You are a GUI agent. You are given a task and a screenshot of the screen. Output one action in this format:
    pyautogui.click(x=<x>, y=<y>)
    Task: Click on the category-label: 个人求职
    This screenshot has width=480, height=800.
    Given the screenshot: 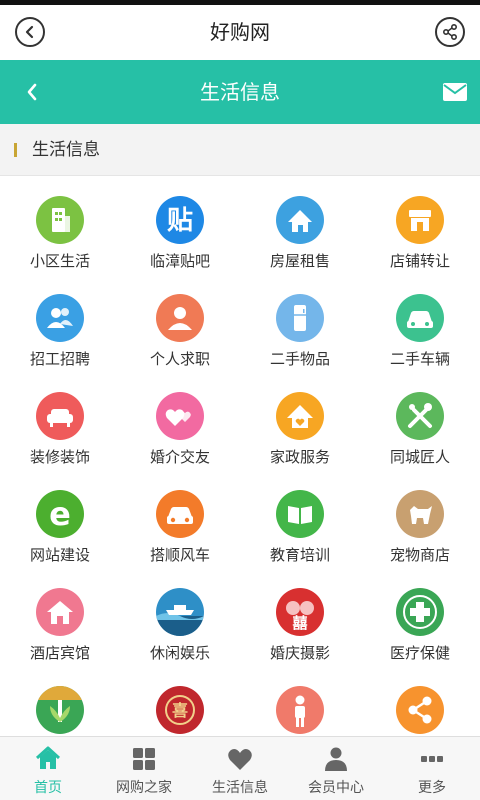 What is the action you would take?
    pyautogui.click(x=179, y=359)
    